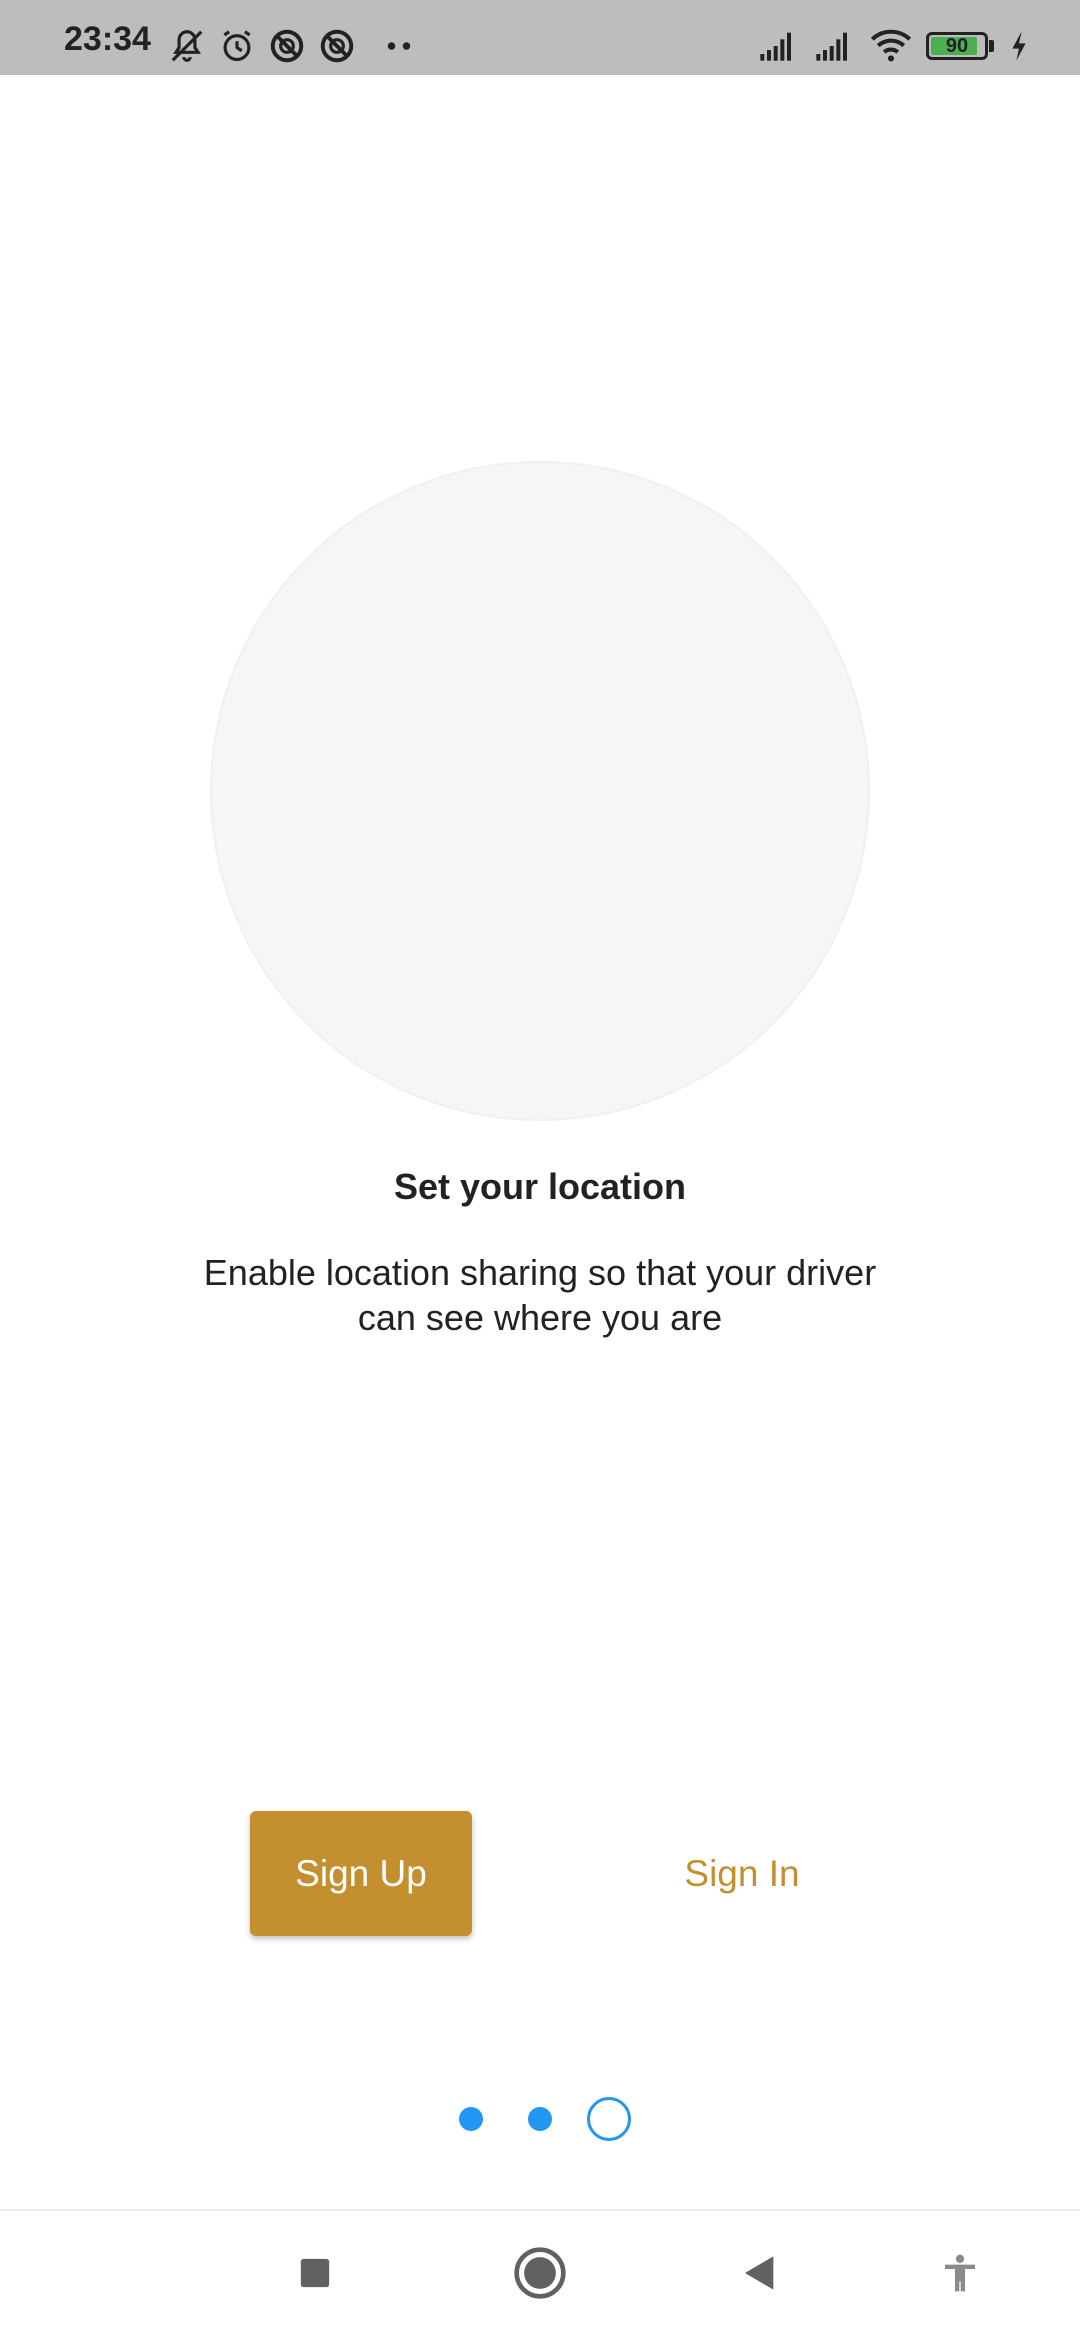 The width and height of the screenshot is (1080, 2340). I want to click on alarm-icon, so click(237, 46).